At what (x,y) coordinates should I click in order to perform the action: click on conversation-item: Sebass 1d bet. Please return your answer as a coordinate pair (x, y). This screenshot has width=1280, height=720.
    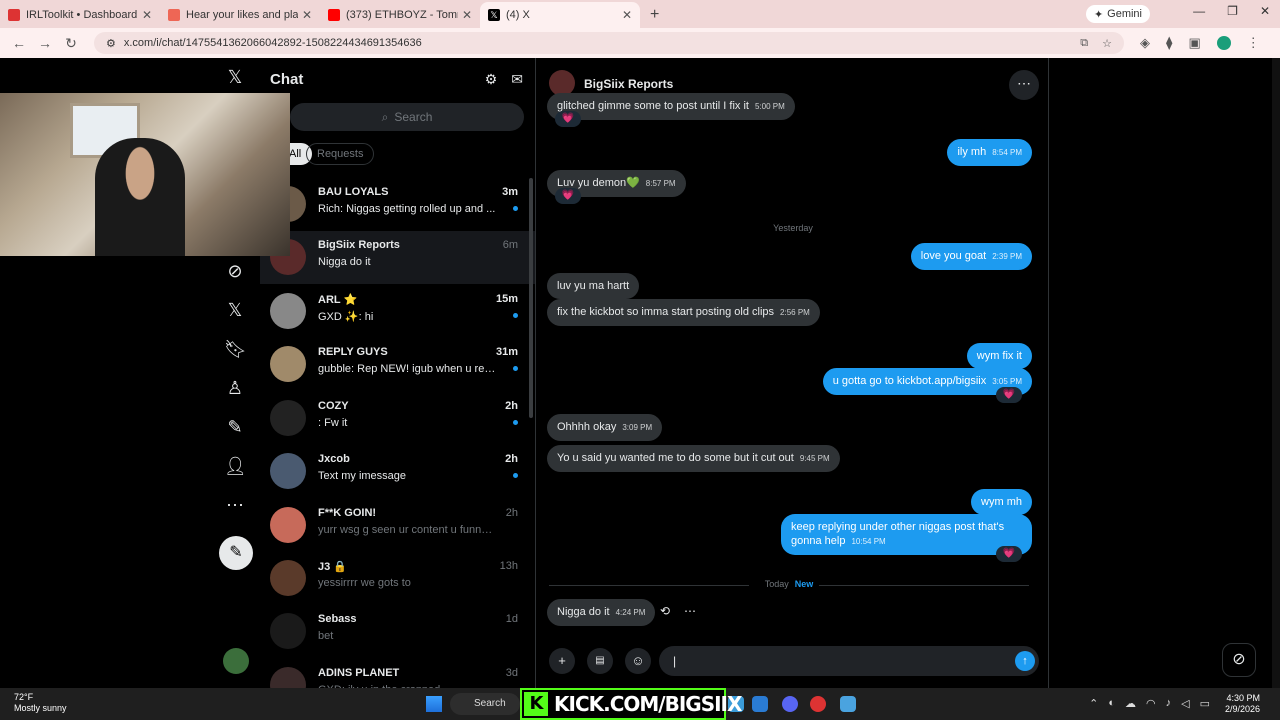
    Looking at the image, I should click on (397, 631).